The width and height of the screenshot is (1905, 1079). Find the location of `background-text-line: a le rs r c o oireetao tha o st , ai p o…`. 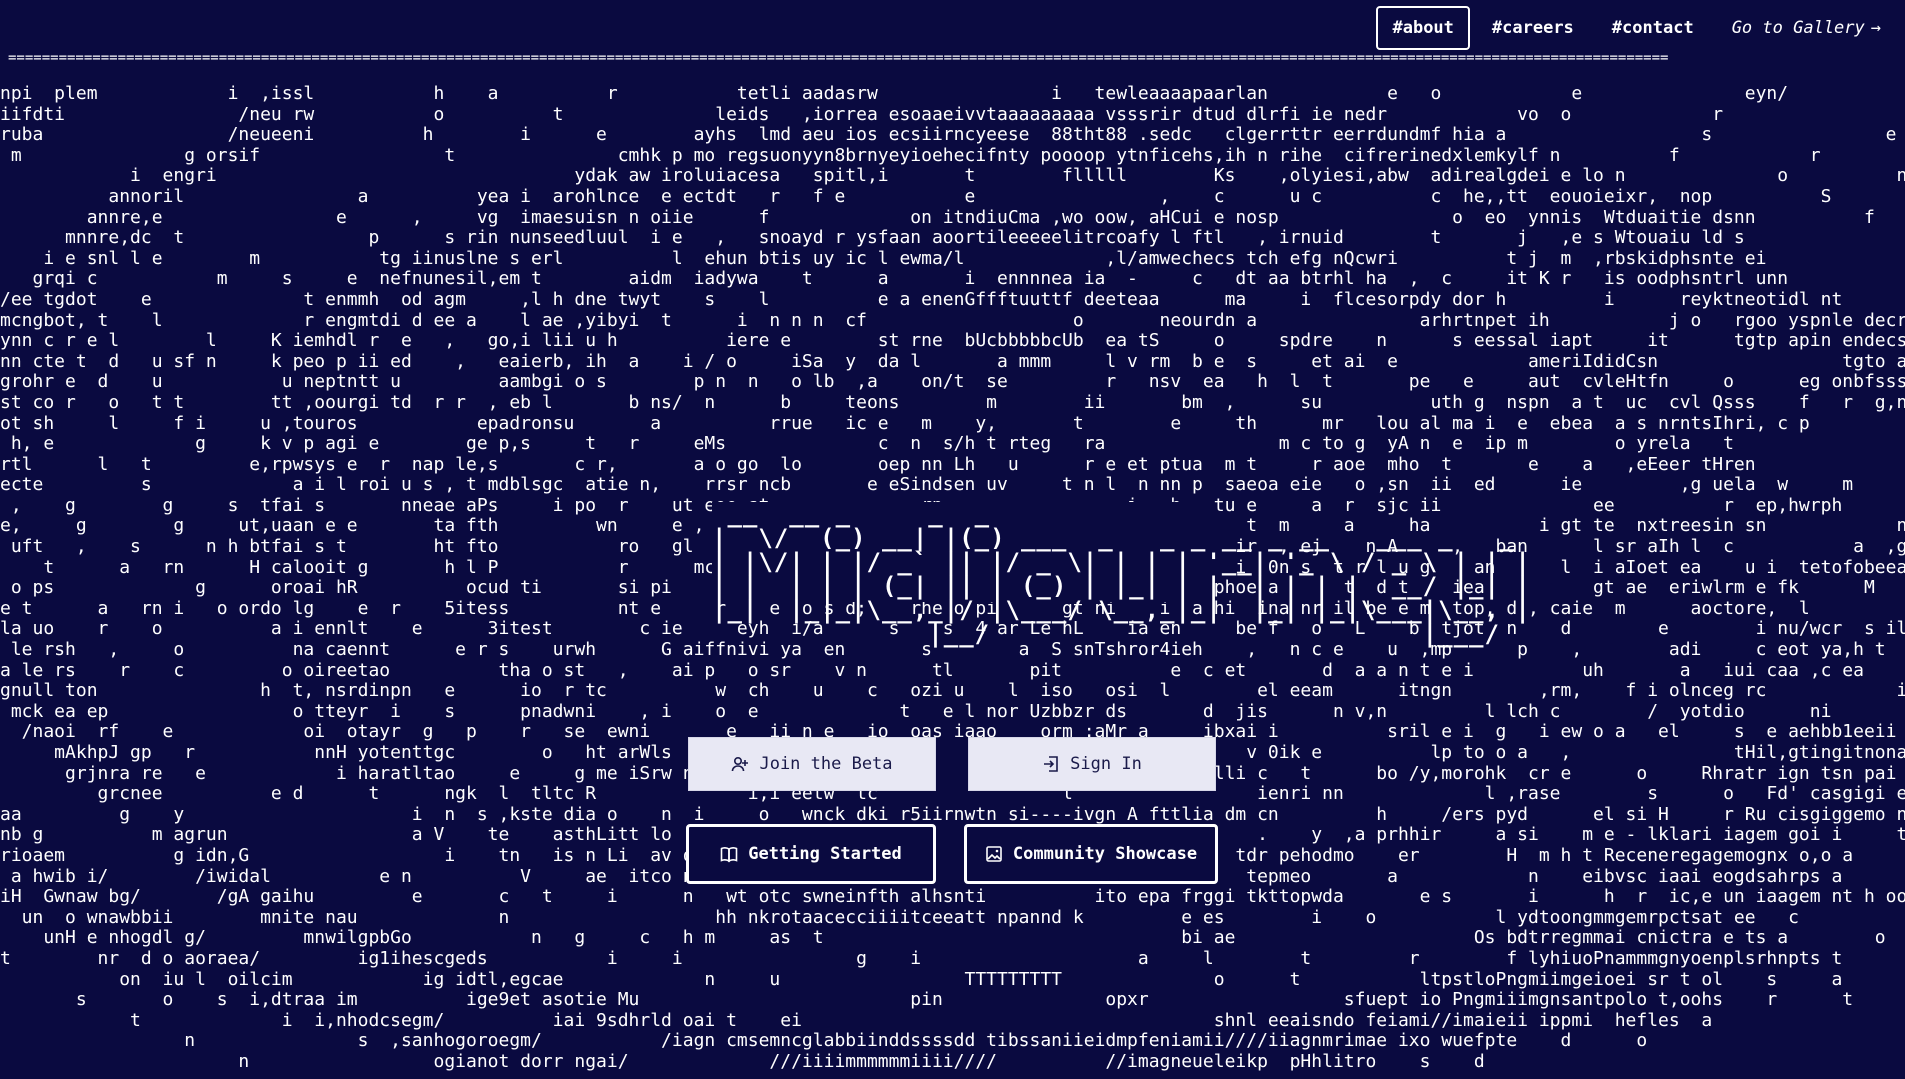

background-text-line: a le rs r c o oireetao tha o st , ai p o… is located at coordinates (932, 670).